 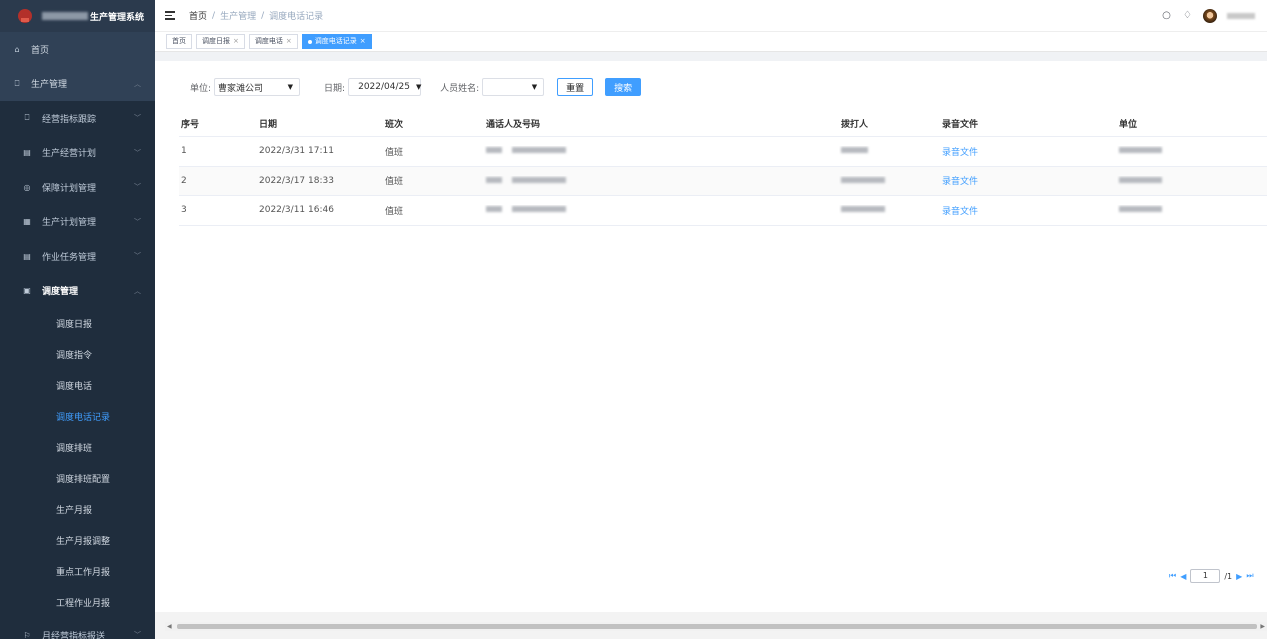 What do you see at coordinates (460, 88) in the screenshot?
I see `person-name-label: 人员姓名:` at bounding box center [460, 88].